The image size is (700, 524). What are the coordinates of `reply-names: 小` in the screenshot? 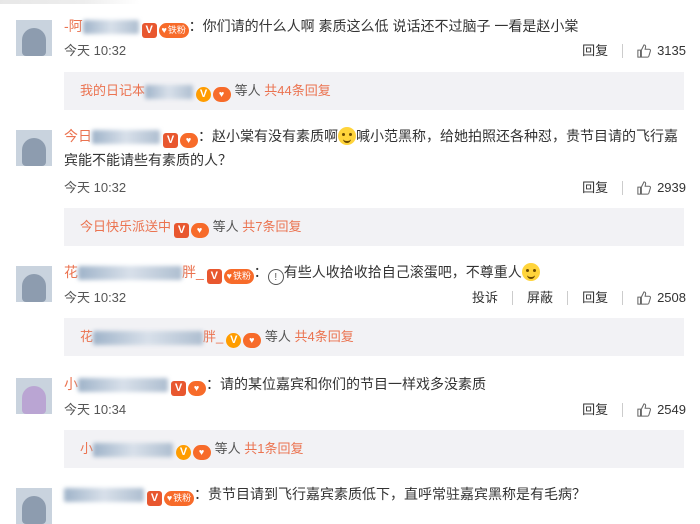 It's located at (127, 449).